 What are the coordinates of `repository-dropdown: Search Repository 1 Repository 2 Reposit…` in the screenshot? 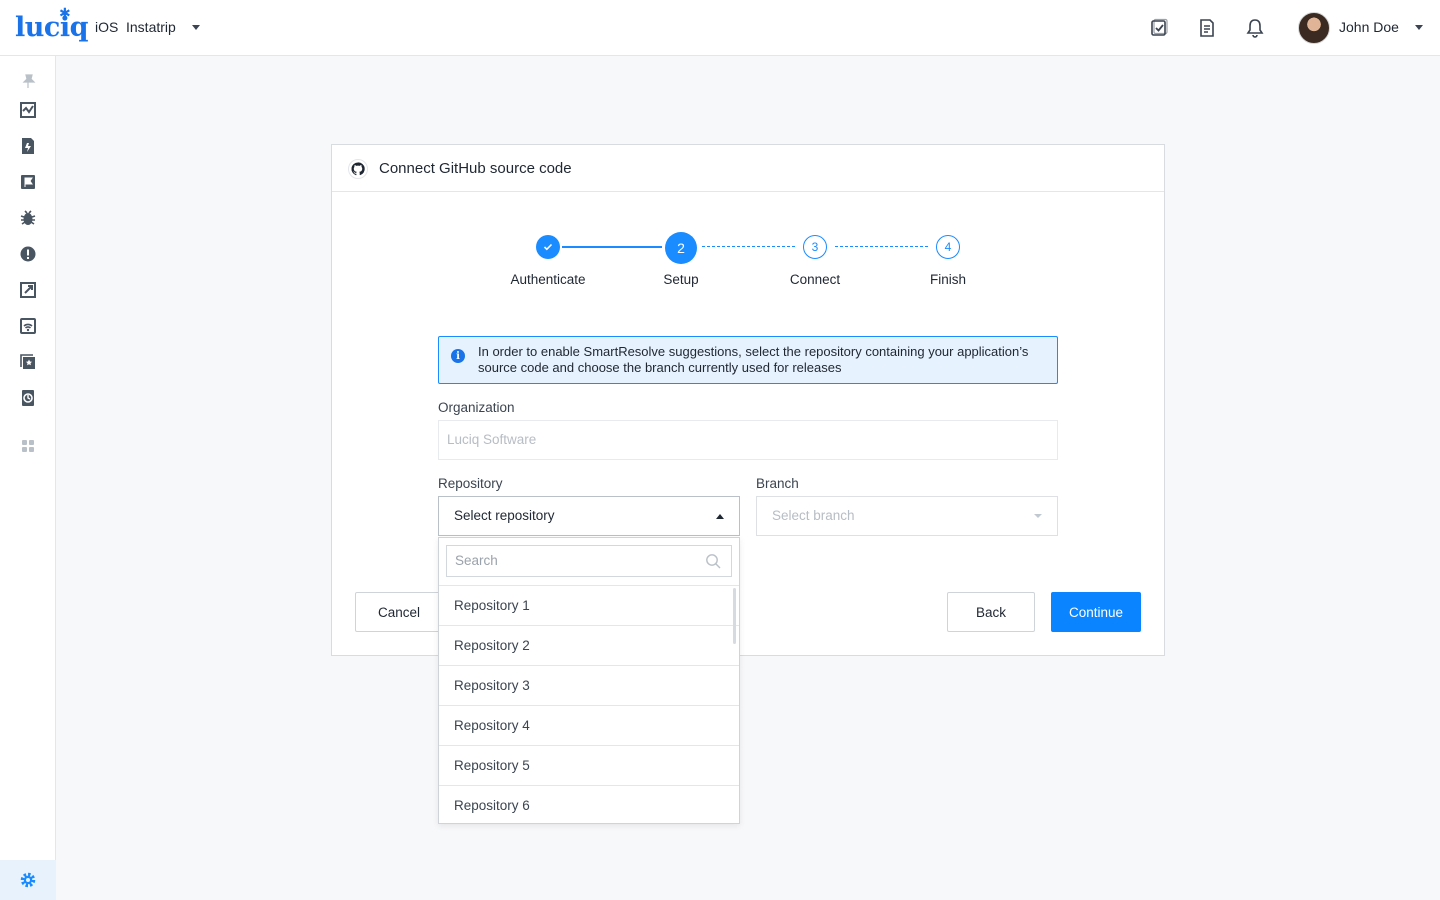 It's located at (589, 680).